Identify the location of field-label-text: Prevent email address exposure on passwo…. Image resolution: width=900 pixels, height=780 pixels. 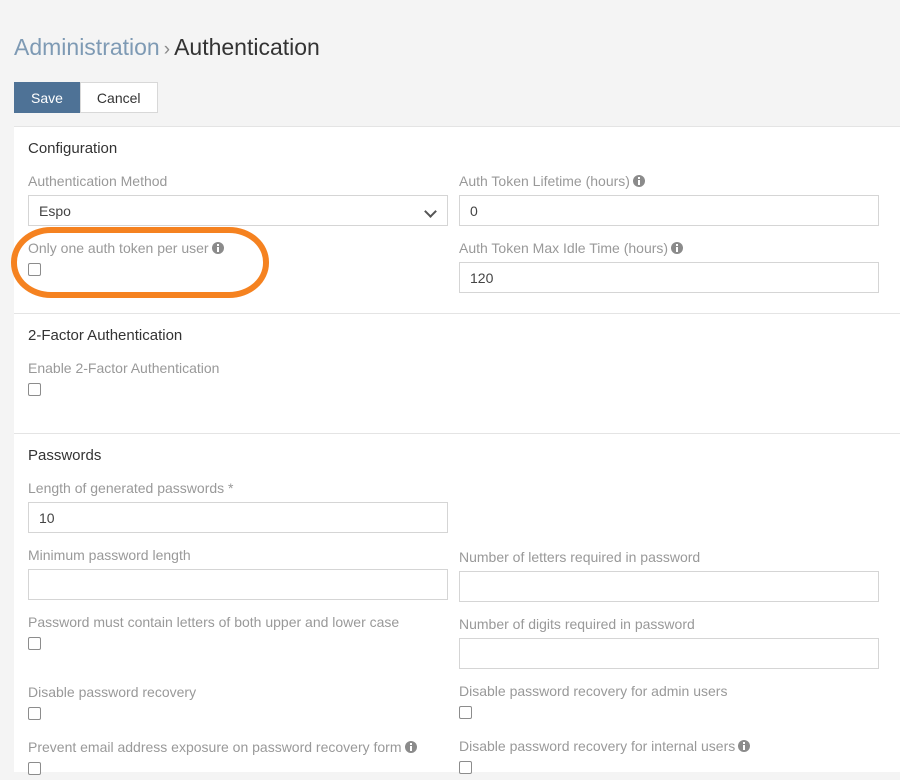
(215, 747).